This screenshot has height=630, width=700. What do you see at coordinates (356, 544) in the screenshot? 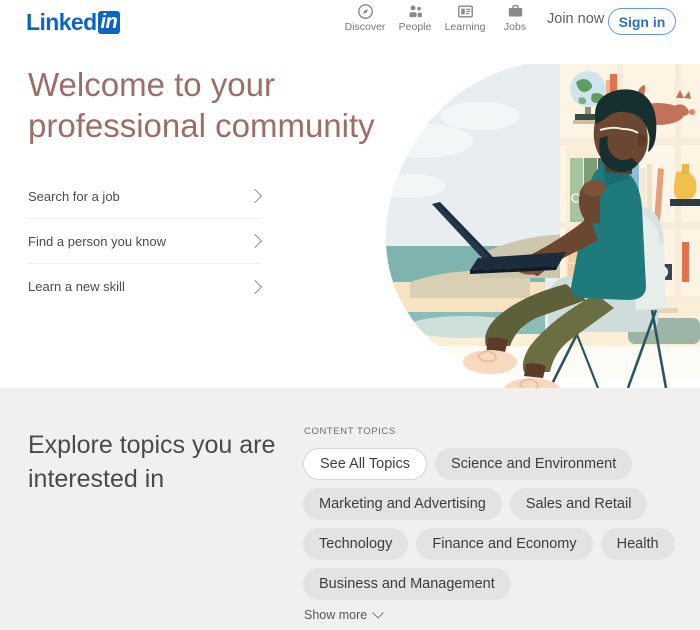
I see `topic-pill-technology: Technology` at bounding box center [356, 544].